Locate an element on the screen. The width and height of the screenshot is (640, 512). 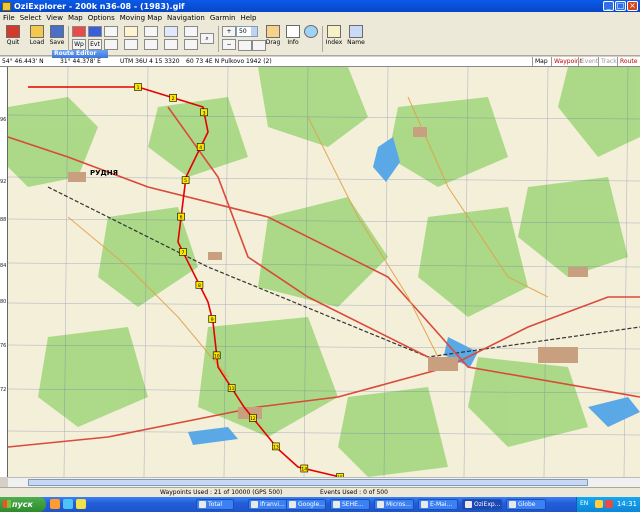
route-waypoint-marker: 8 is located at coordinates (199, 285).